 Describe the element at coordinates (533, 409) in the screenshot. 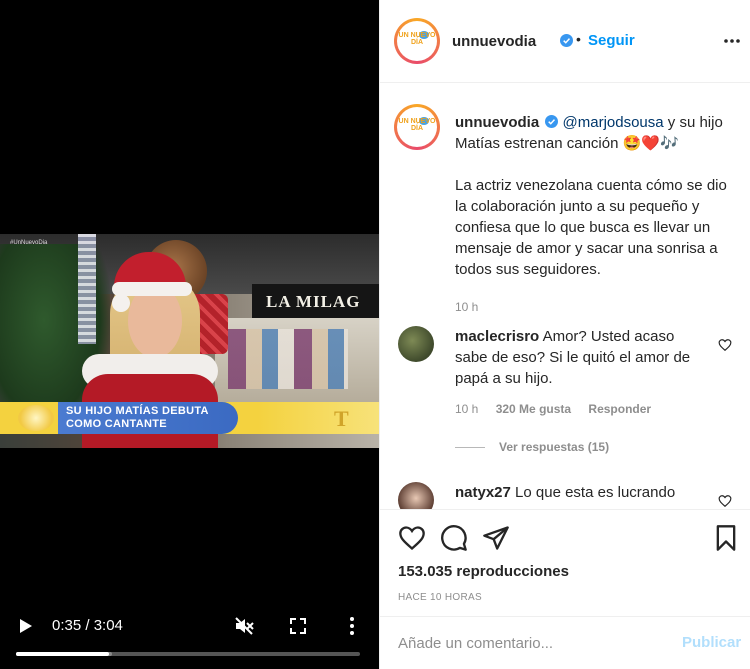

I see `comment-likes: 320 Me gusta` at that location.